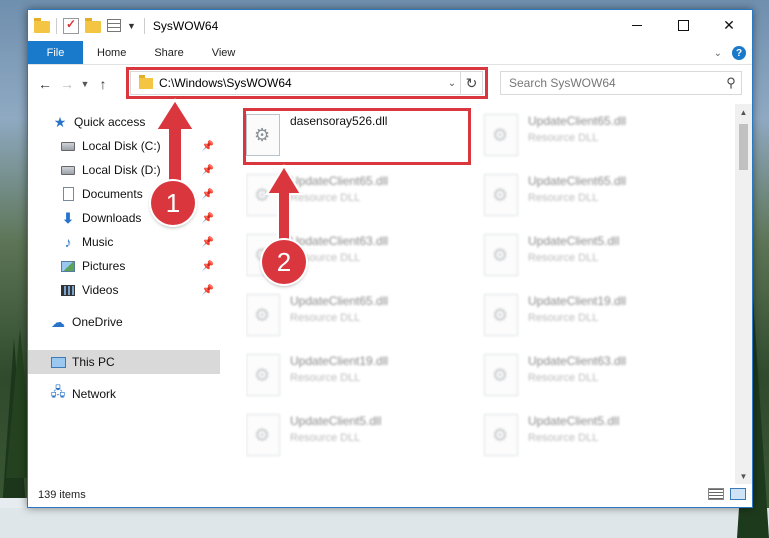  I want to click on folder-icon, so click(42, 25).